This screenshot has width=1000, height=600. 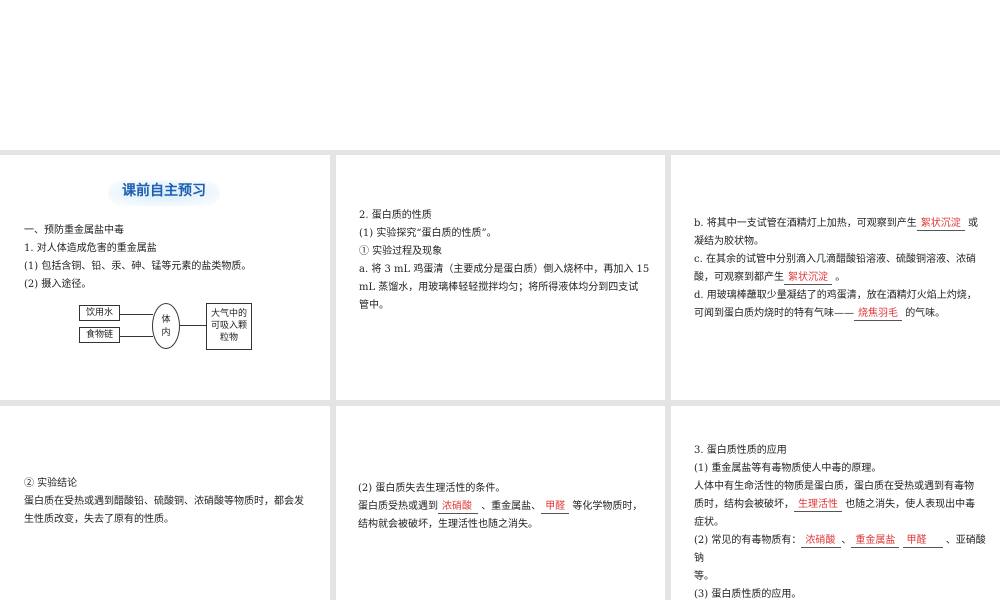 I want to click on text-line: (2) 常见的有毒物质有： 浓硝酸、重金属盐 甲醛 、亚硝酸, so click(x=840, y=541).